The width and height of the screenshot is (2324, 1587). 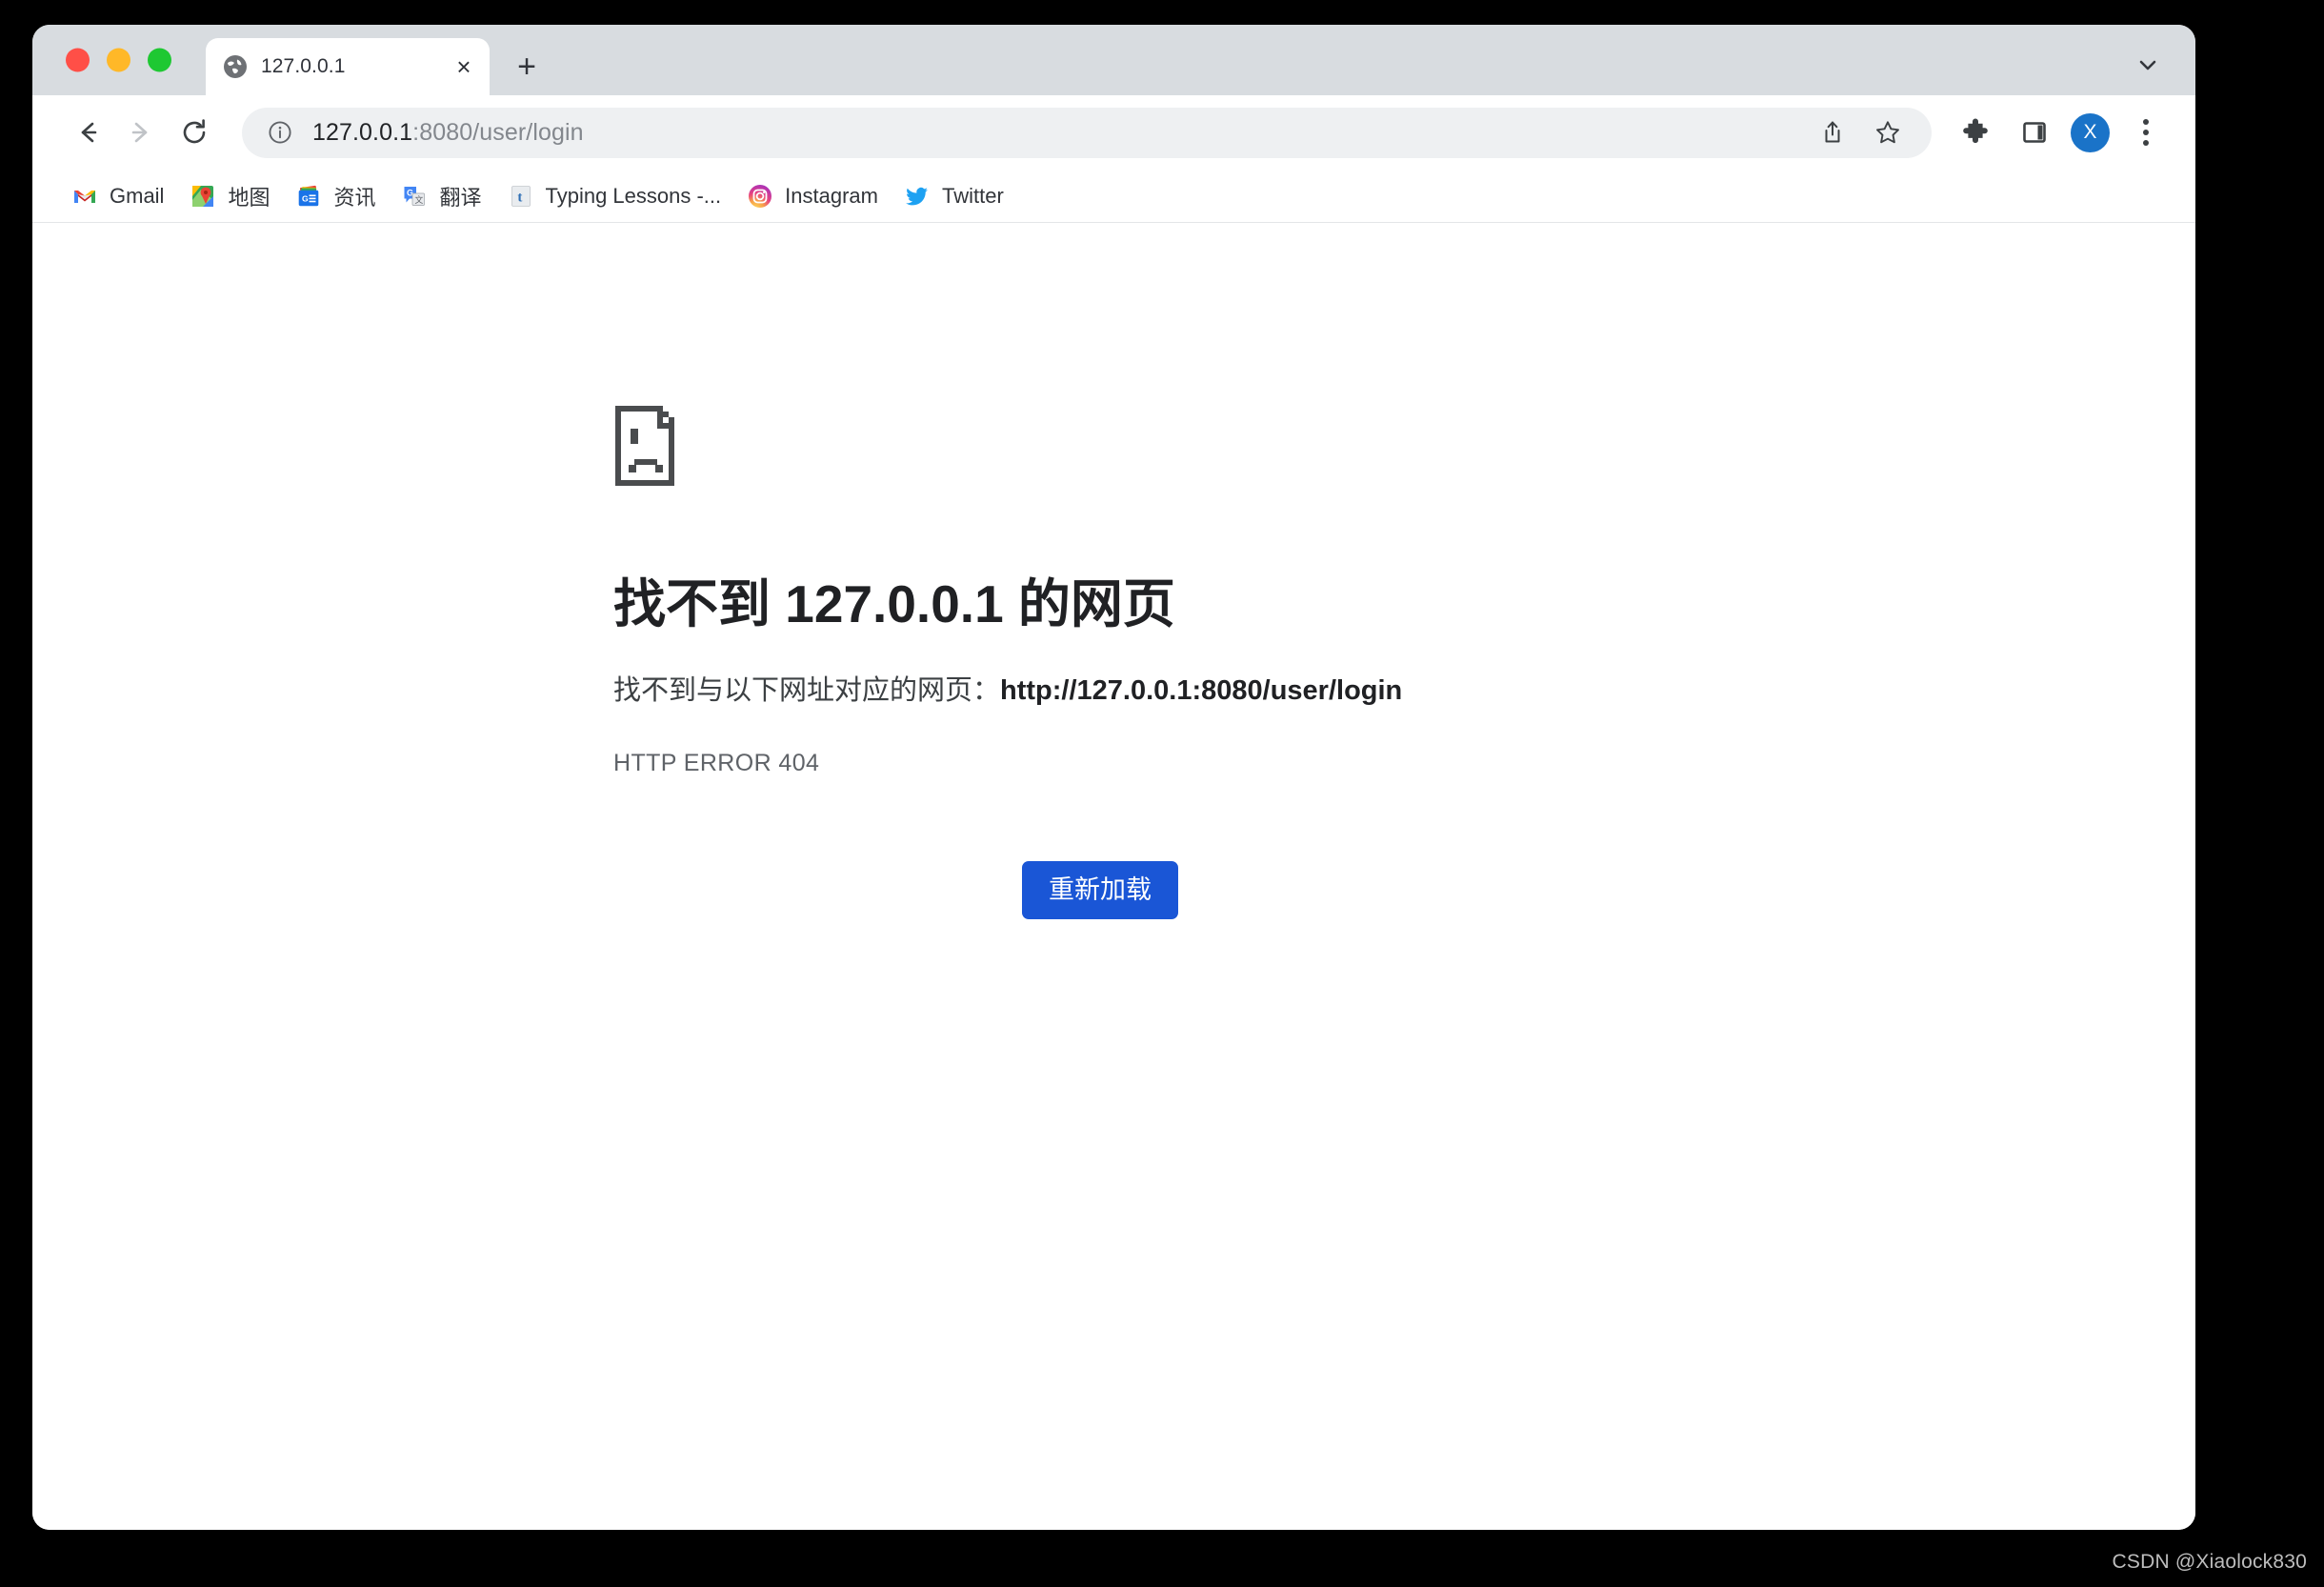 I want to click on traffic-lights, so click(x=118, y=60).